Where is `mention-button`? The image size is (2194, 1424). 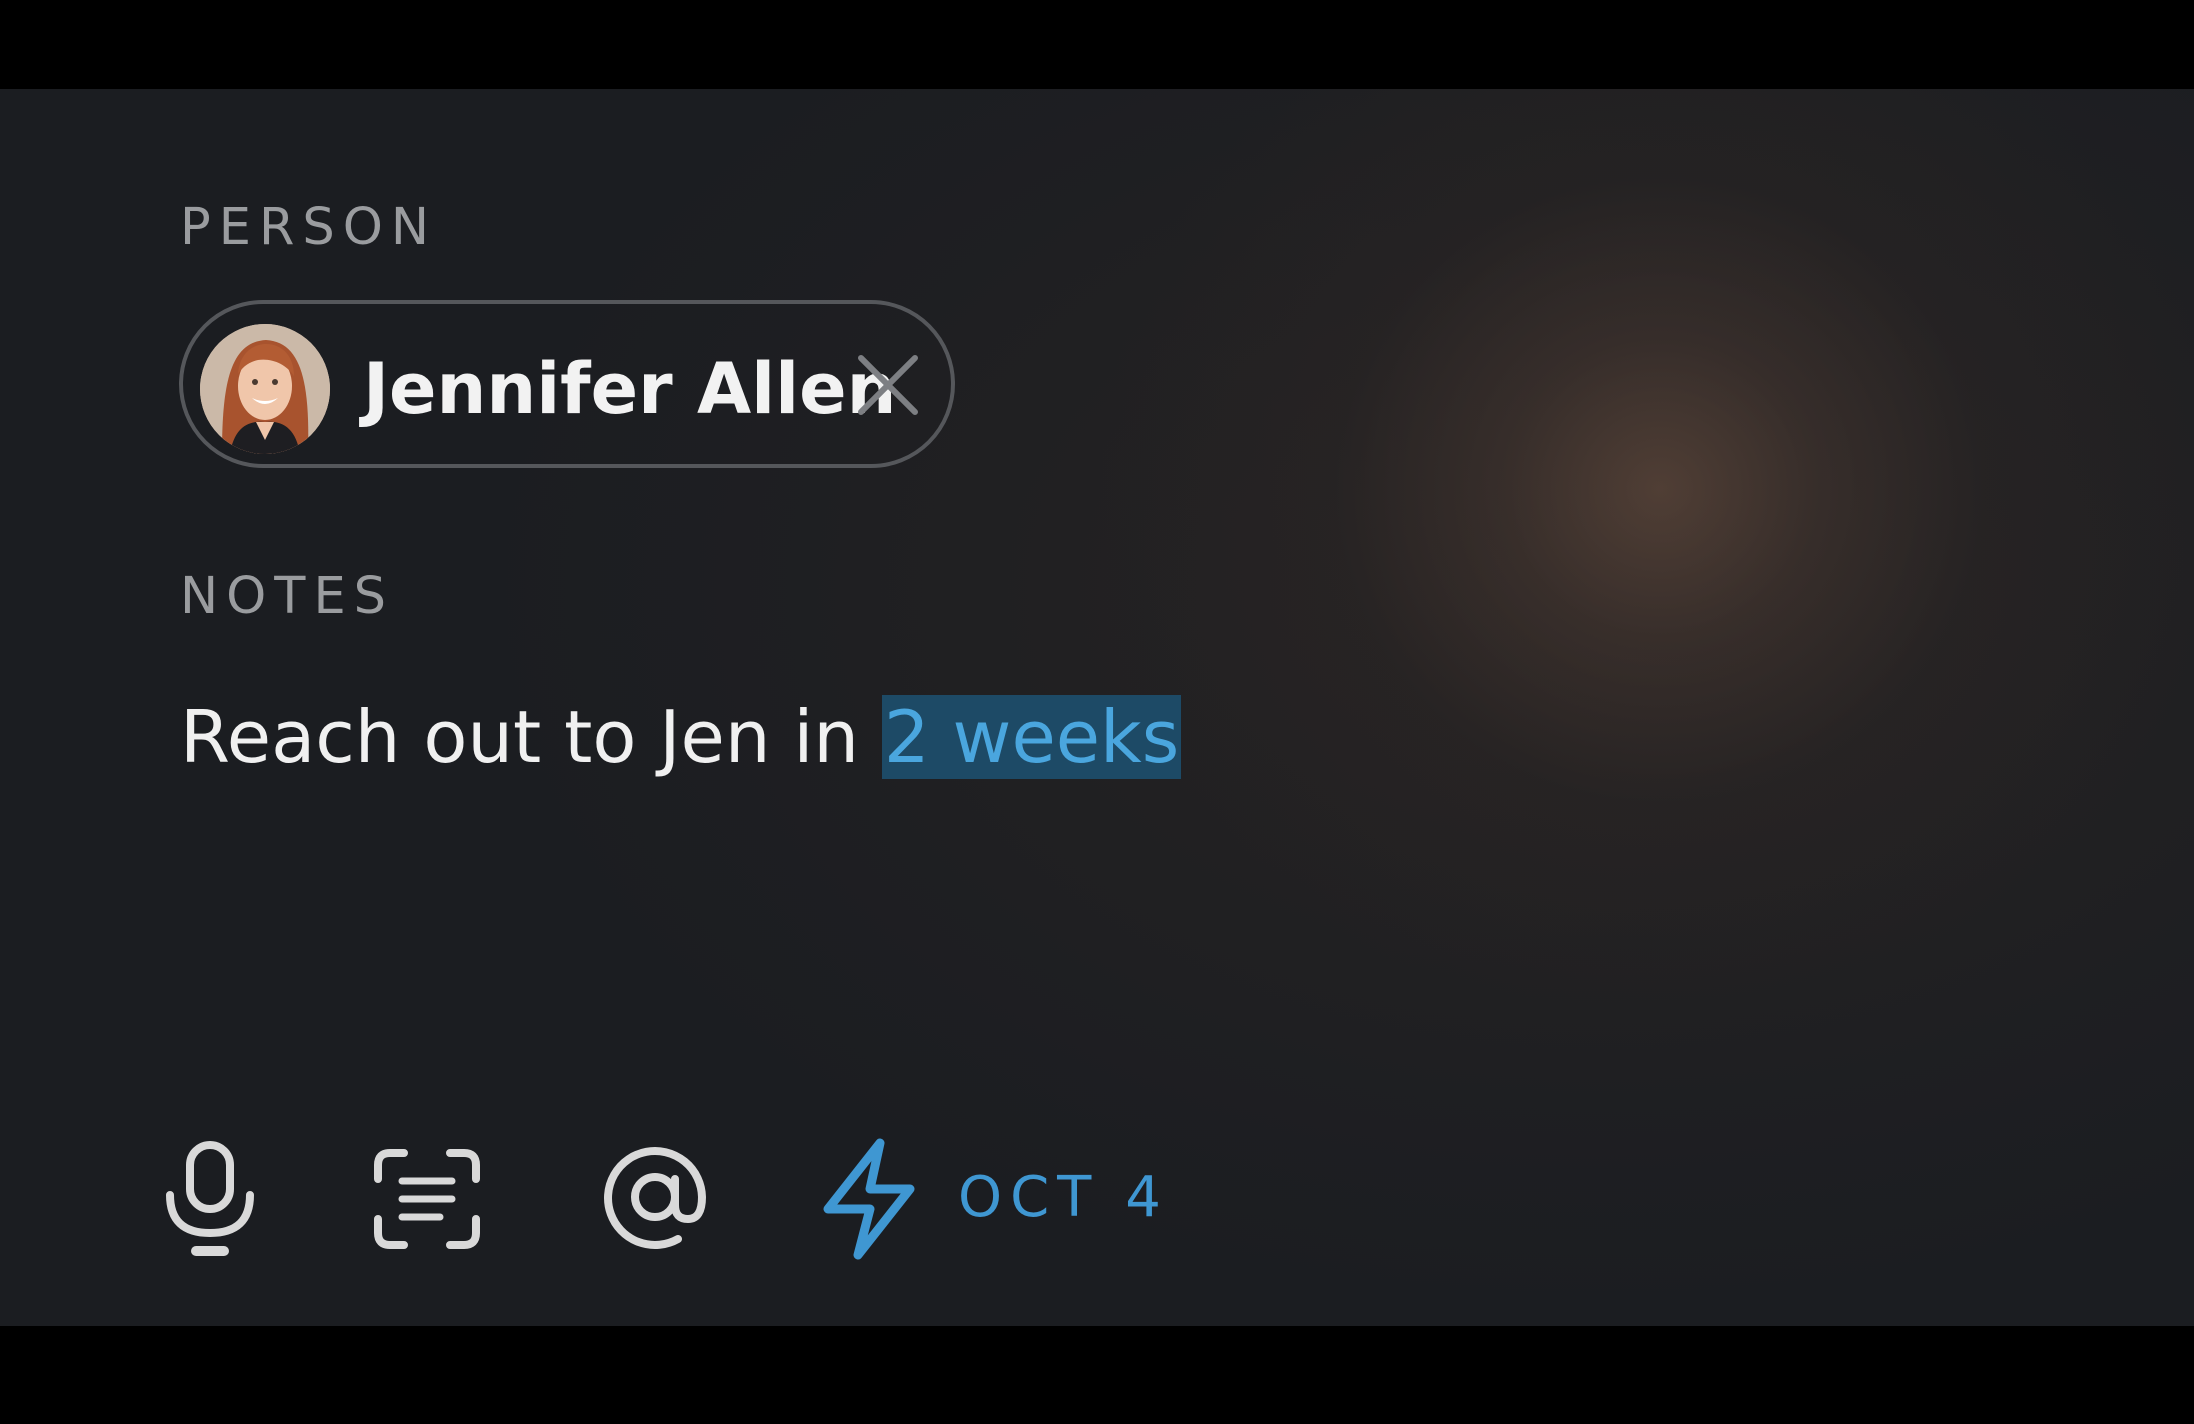
mention-button is located at coordinates (655, 1199).